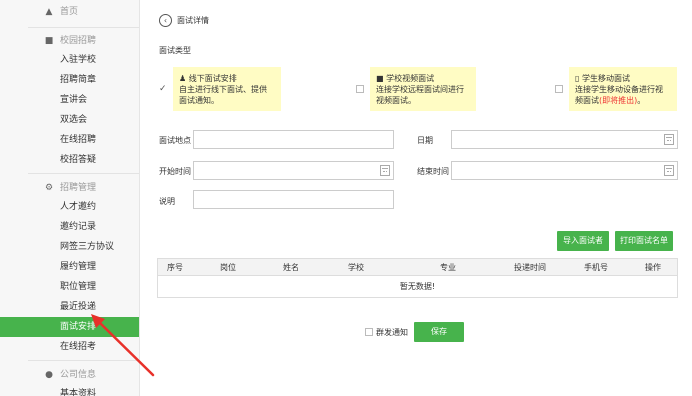 This screenshot has height=396, width=692. Describe the element at coordinates (405, 78) in the screenshot. I see `school-video-interview-title: ■ 学校视频面试` at that location.